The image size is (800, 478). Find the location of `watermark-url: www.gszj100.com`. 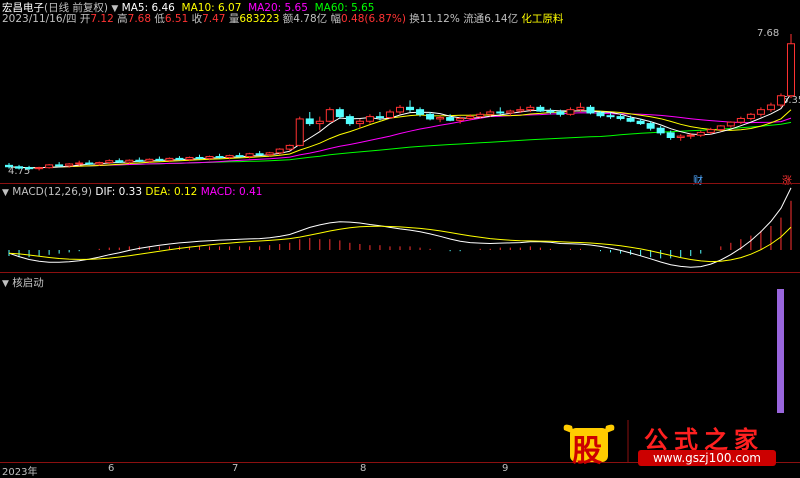

watermark-url: www.gszj100.com is located at coordinates (707, 458).